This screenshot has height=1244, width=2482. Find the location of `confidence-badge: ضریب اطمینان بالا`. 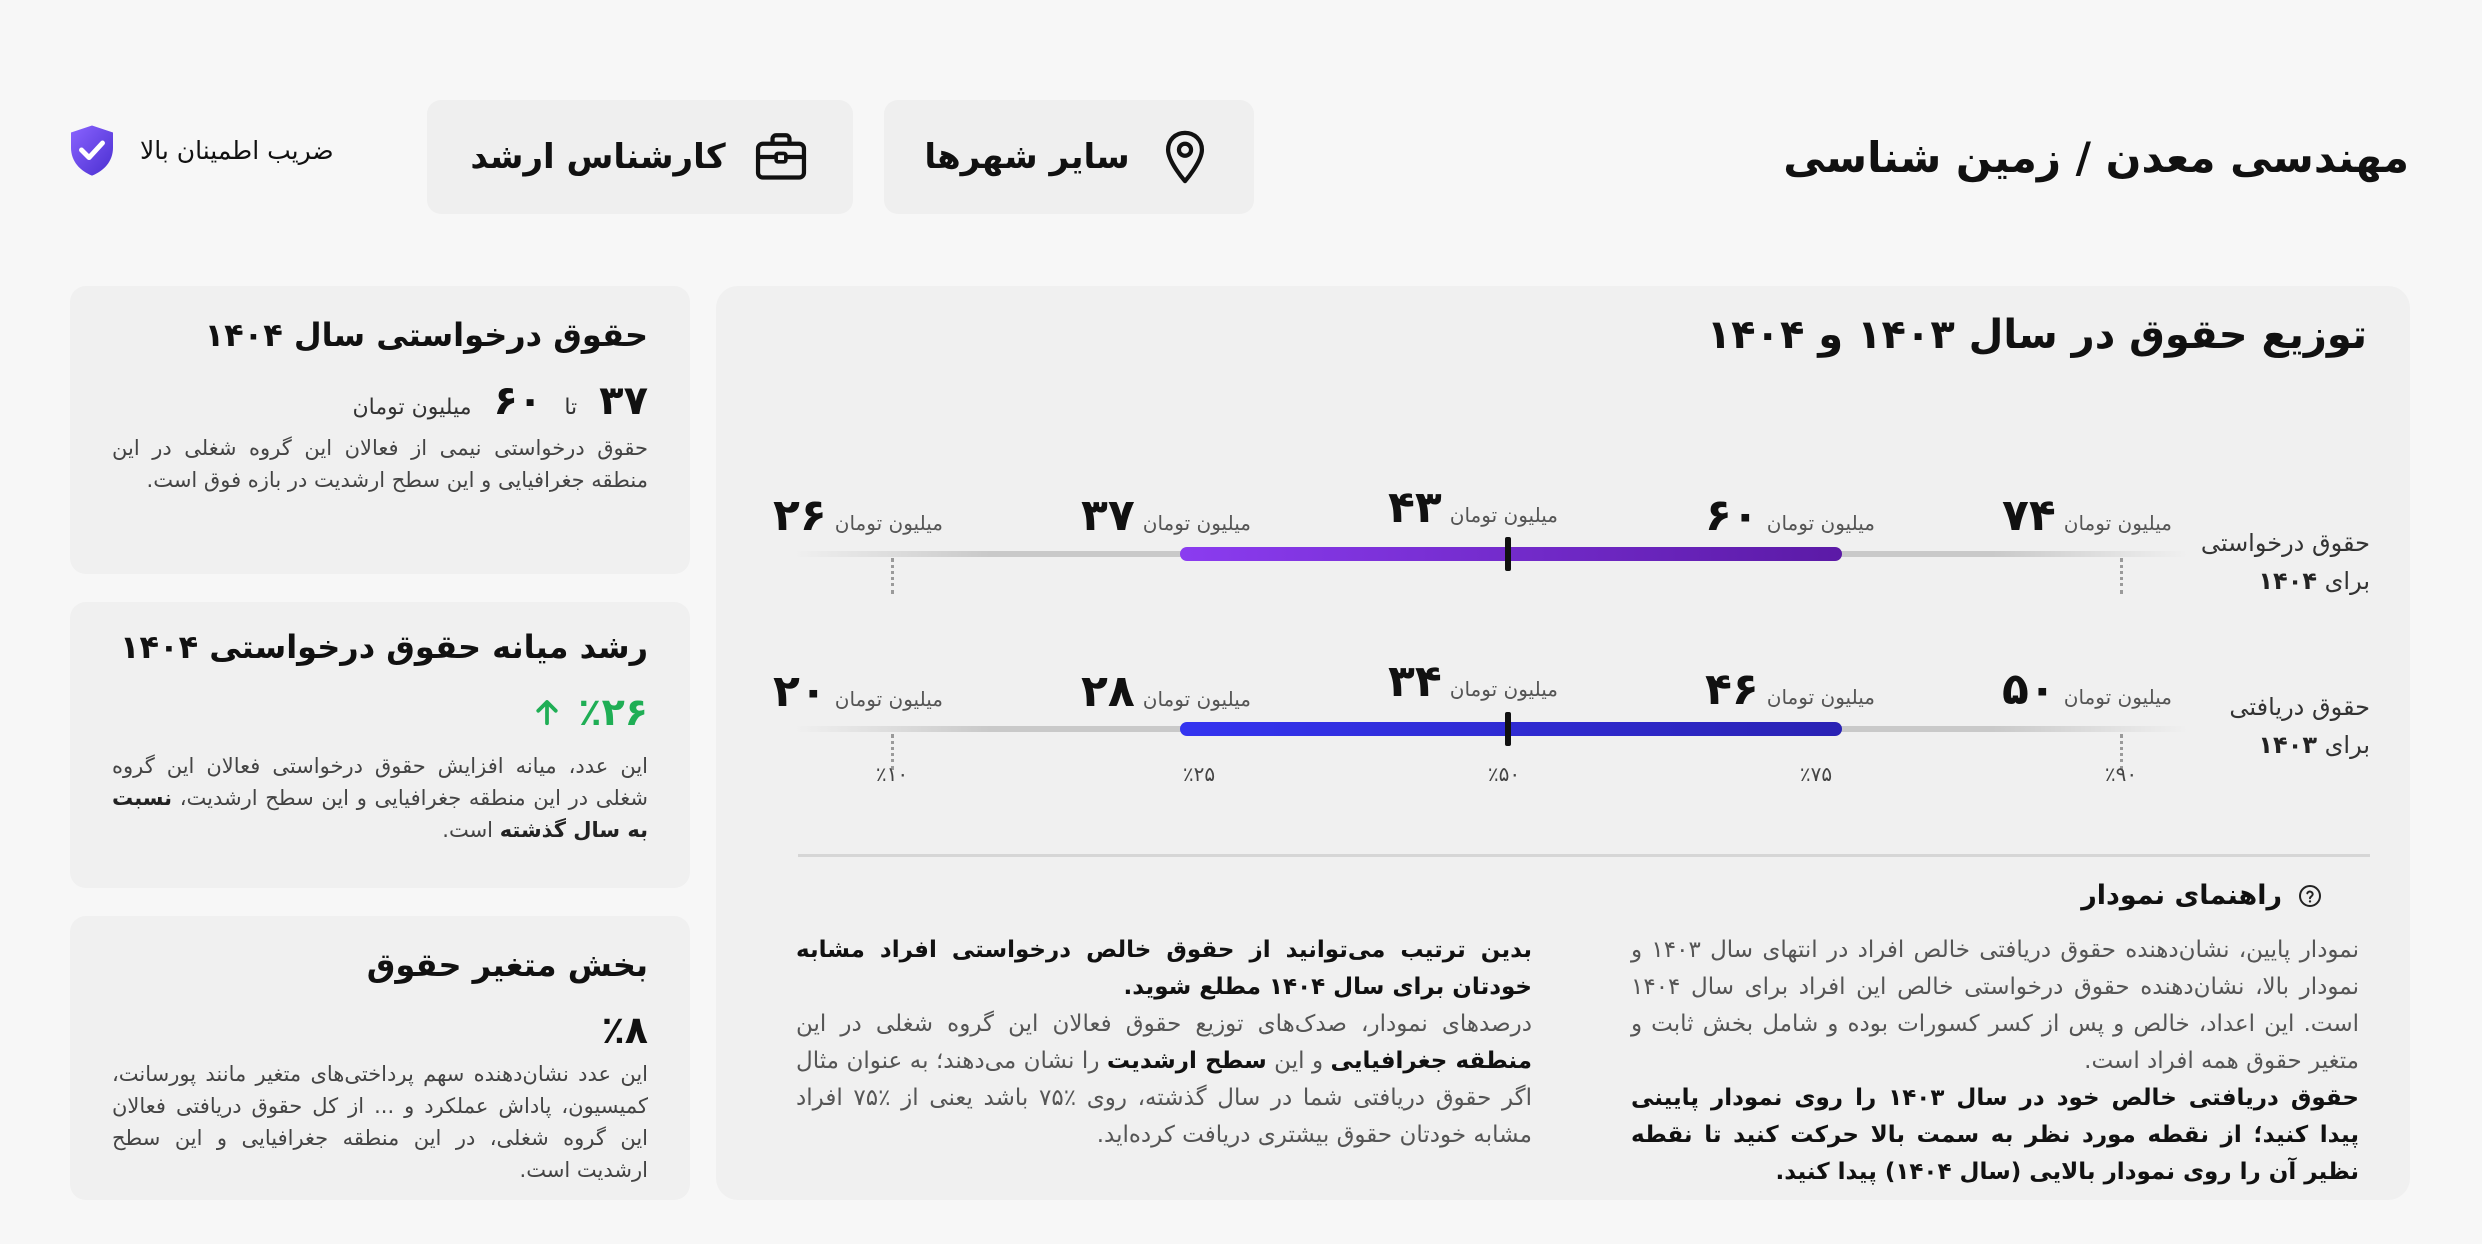

confidence-badge: ضریب اطمینان بالا is located at coordinates (199, 150).